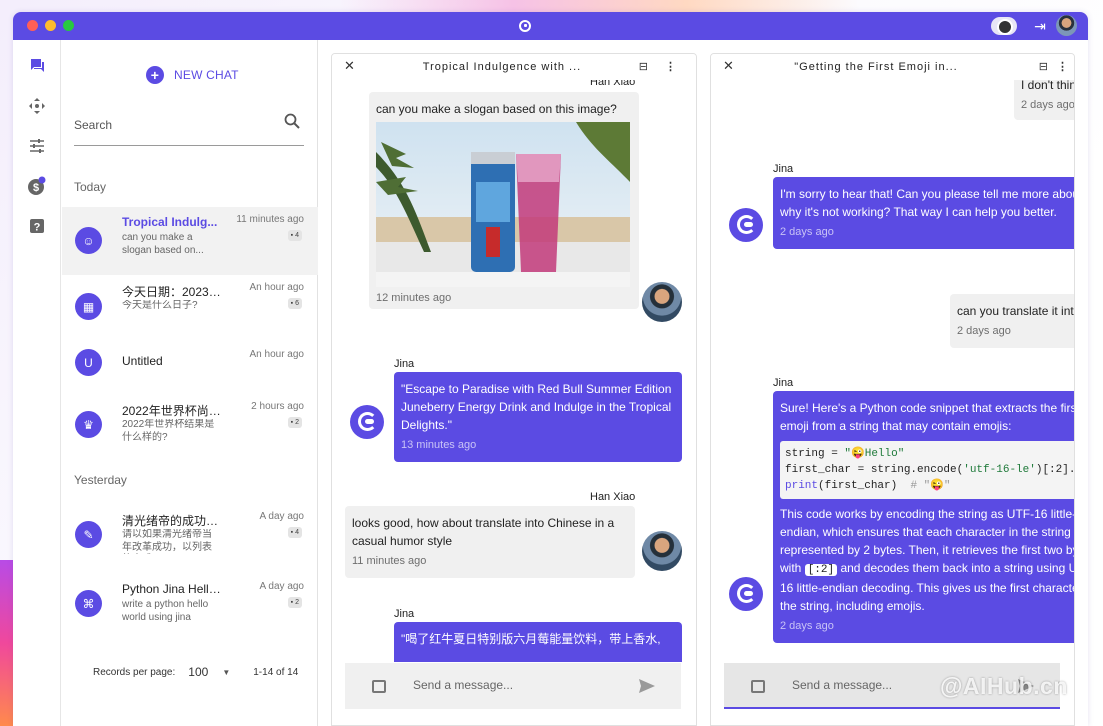 The height and width of the screenshot is (726, 1103). What do you see at coordinates (37, 106) in the screenshot?
I see `move-icon` at bounding box center [37, 106].